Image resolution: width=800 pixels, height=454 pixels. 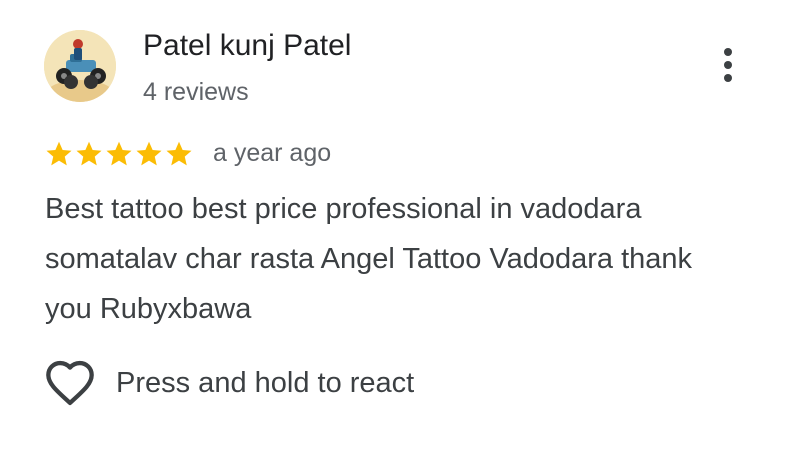 What do you see at coordinates (70, 383) in the screenshot?
I see `heart-outline-icon` at bounding box center [70, 383].